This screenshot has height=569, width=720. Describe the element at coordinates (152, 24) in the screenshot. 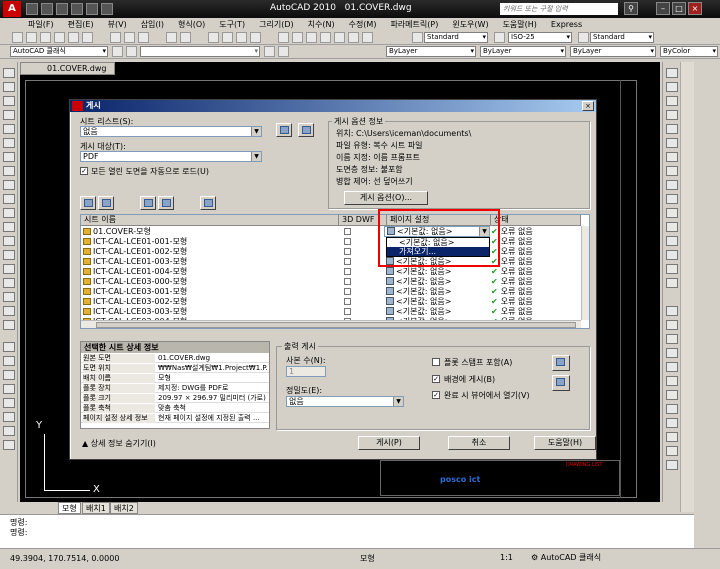

I see `menu-insert: 삽입(I)` at that location.